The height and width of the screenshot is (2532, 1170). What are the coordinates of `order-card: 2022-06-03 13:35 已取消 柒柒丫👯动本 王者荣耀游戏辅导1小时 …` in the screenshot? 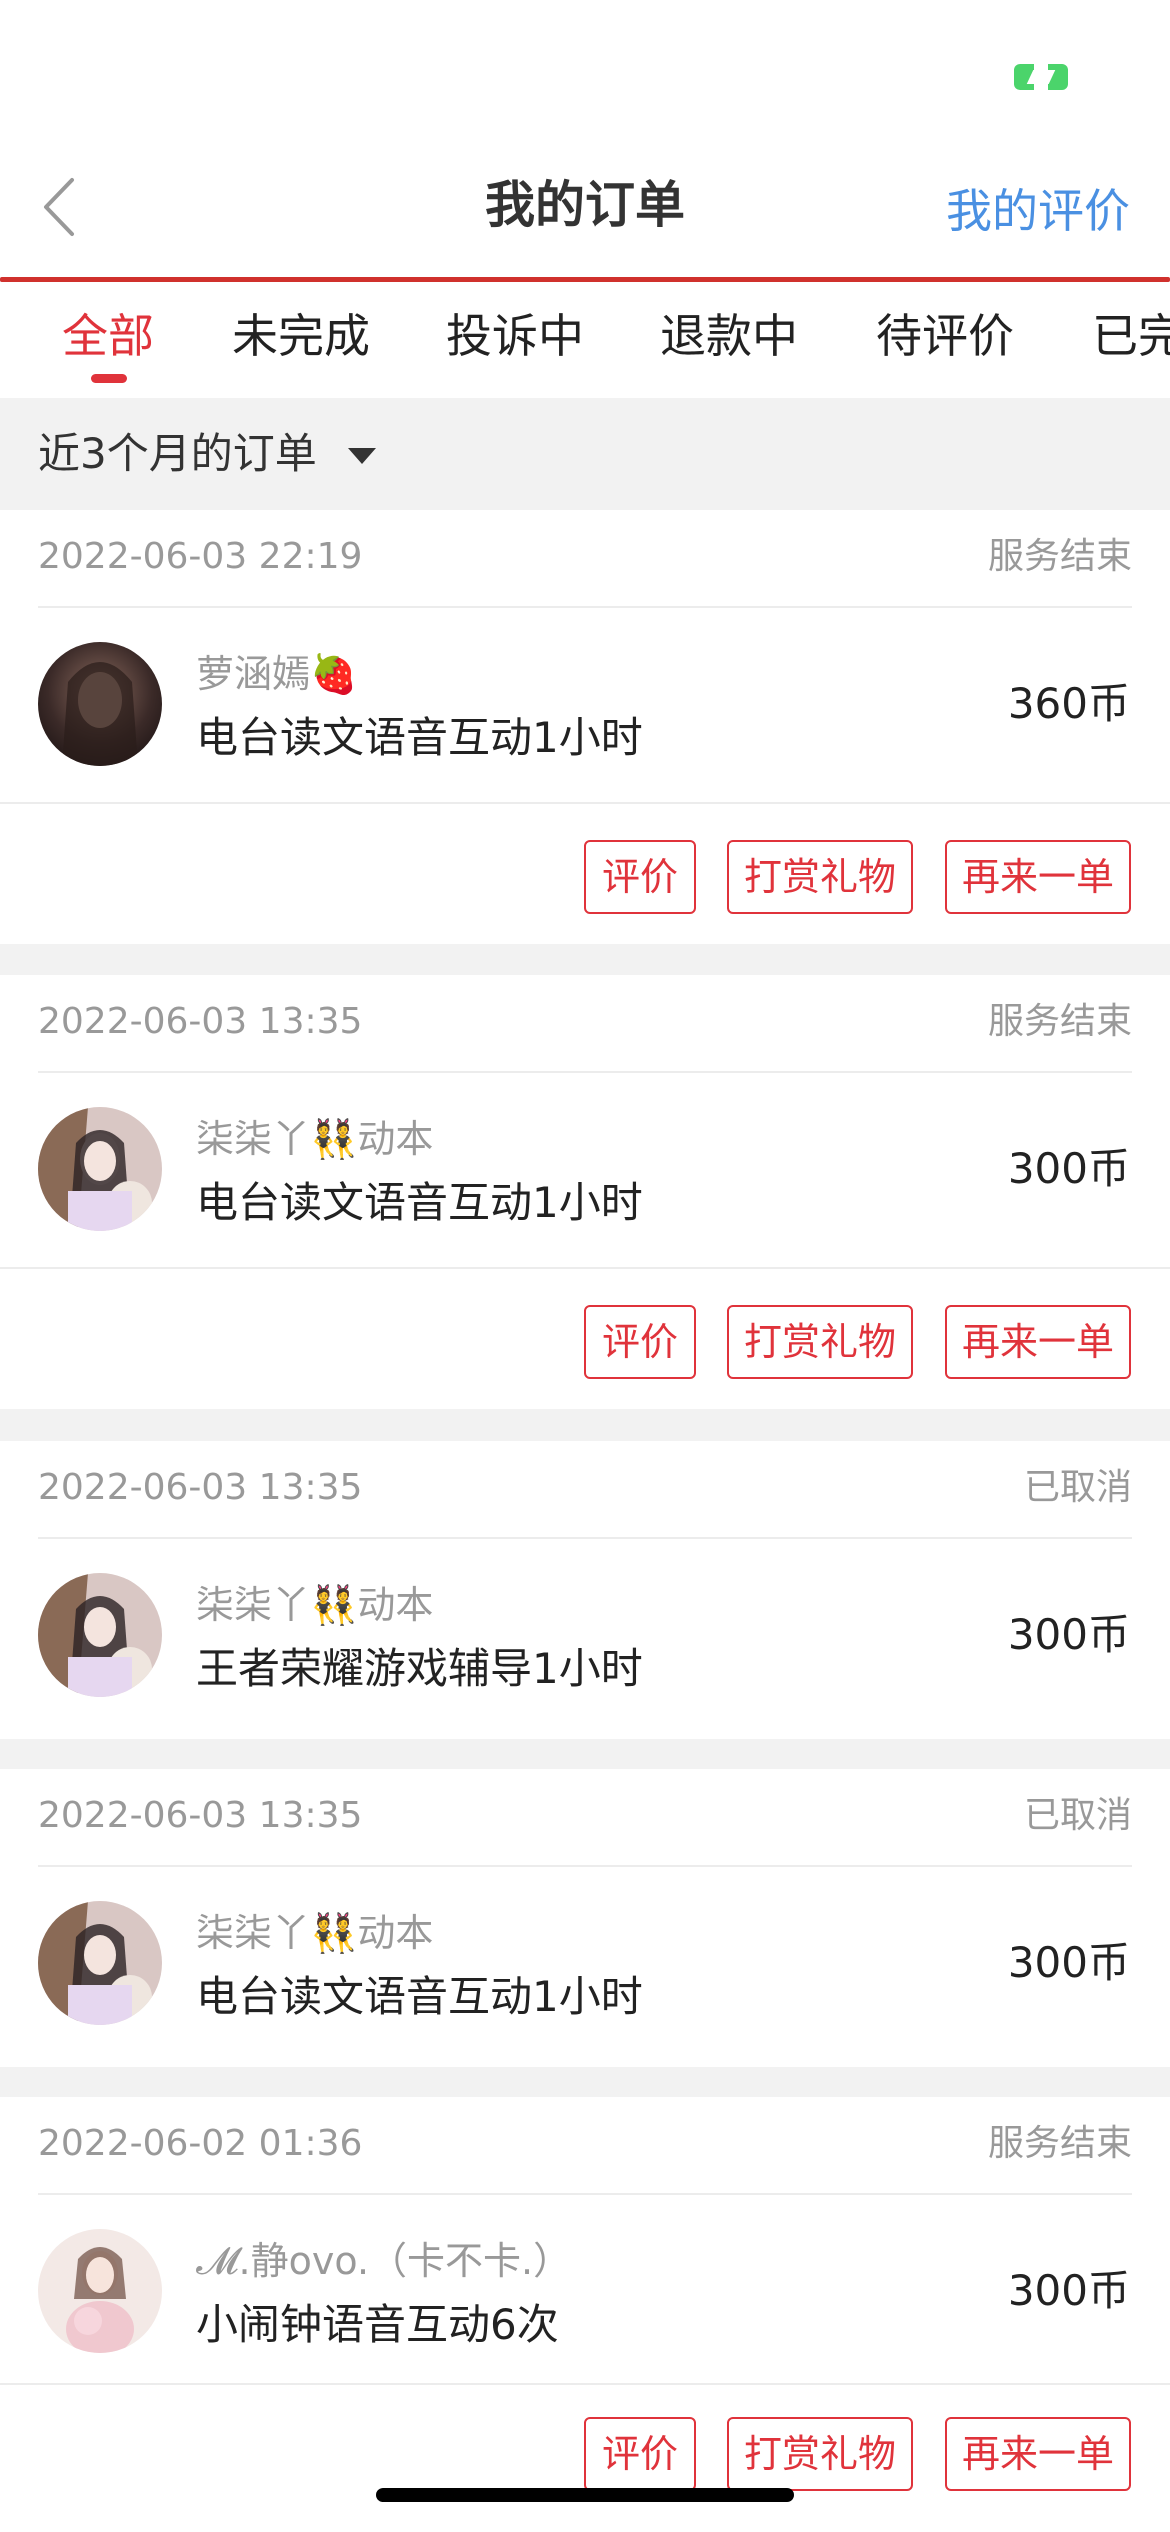 It's located at (585, 1590).